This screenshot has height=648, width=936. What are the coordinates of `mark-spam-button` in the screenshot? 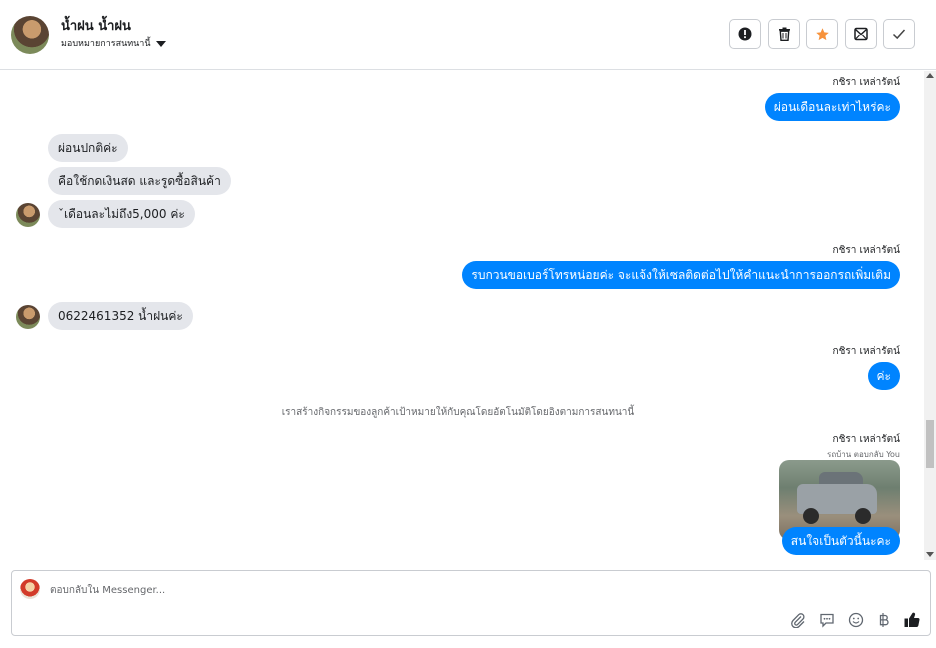 It's located at (745, 34).